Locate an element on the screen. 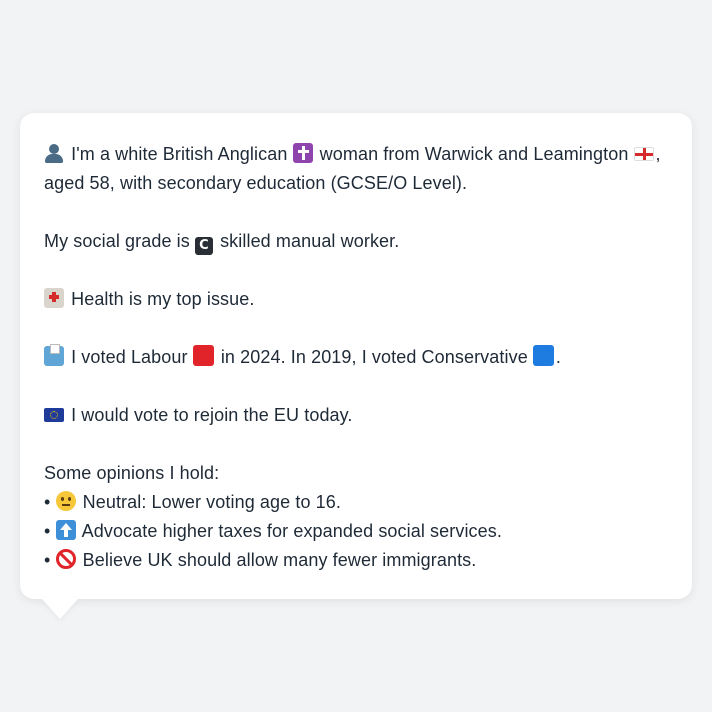  intro-text-a: I'm a white British Anglican is located at coordinates (179, 154).